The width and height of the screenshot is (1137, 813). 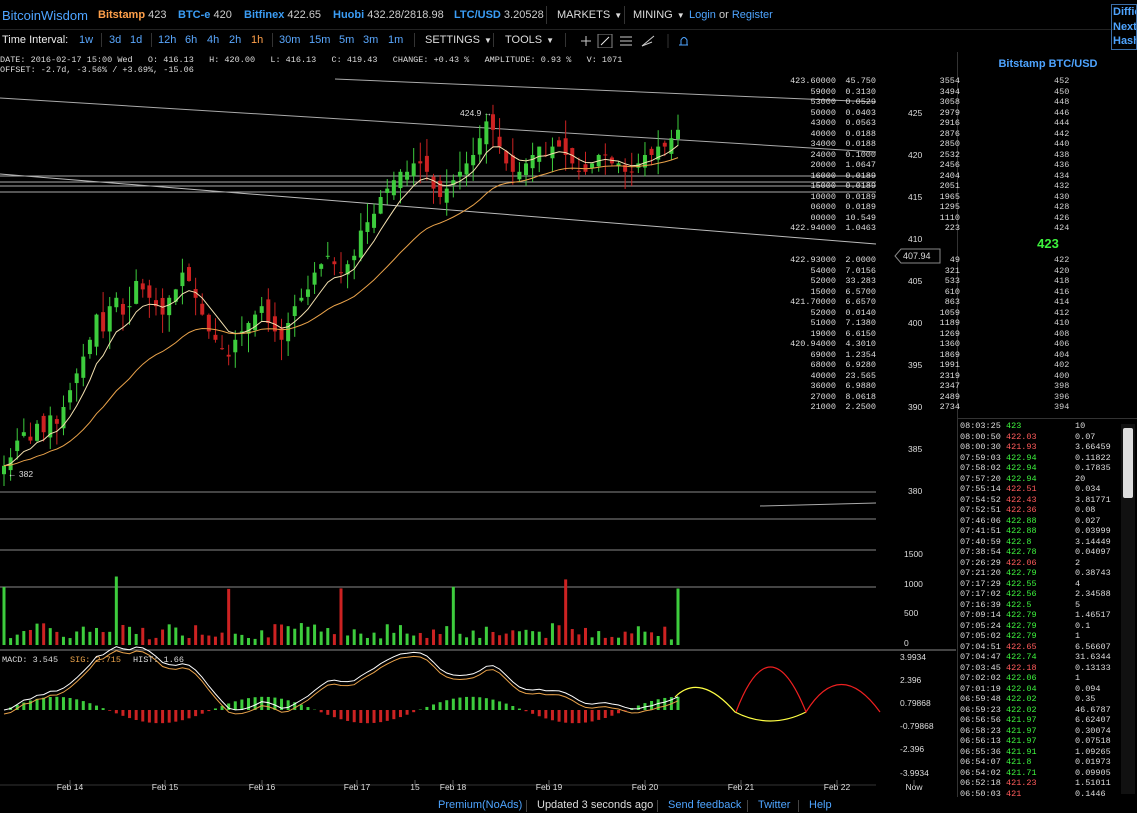 I want to click on trade-row: 06:54:02 421.71 0.09905, so click(x=1040, y=773).